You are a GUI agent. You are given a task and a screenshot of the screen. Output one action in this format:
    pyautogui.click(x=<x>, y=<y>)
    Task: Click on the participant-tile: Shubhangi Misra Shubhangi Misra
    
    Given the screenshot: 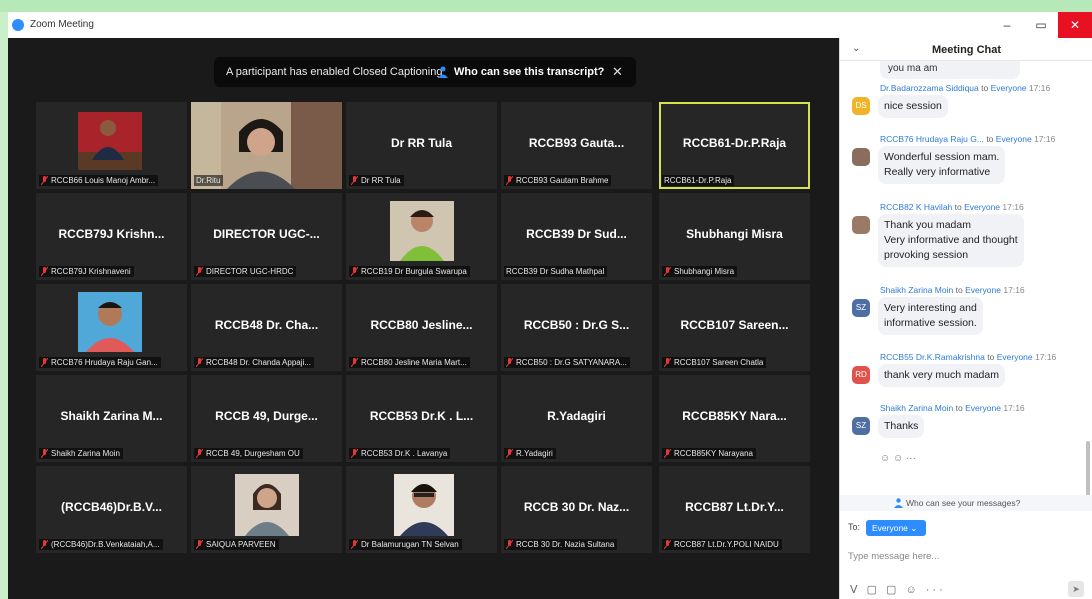 What is the action you would take?
    pyautogui.click(x=734, y=236)
    